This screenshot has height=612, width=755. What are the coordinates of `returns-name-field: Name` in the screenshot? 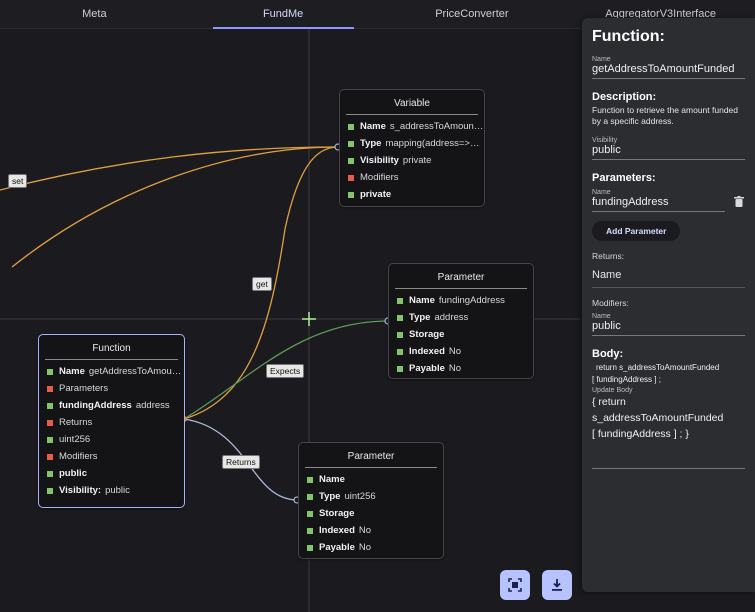 It's located at (668, 278).